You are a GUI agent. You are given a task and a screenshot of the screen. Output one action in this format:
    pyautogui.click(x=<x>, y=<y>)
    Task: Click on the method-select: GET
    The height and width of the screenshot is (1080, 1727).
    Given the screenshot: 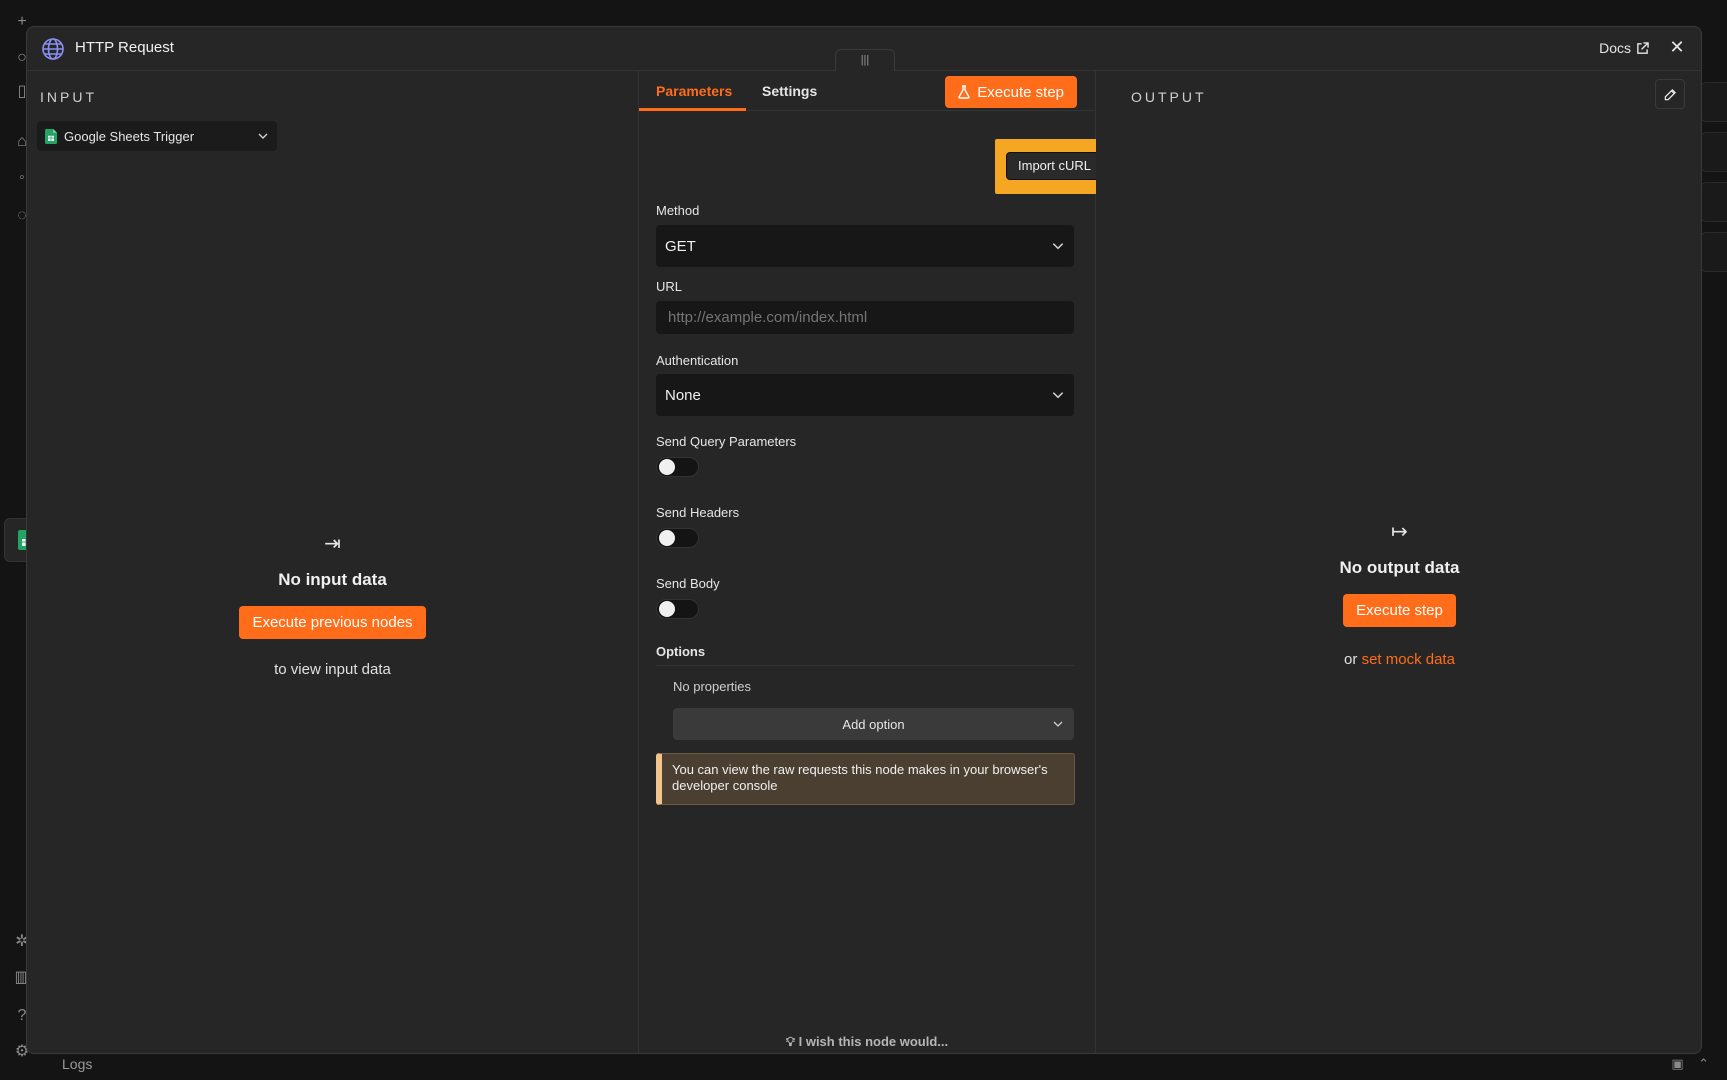 What is the action you would take?
    pyautogui.click(x=865, y=246)
    